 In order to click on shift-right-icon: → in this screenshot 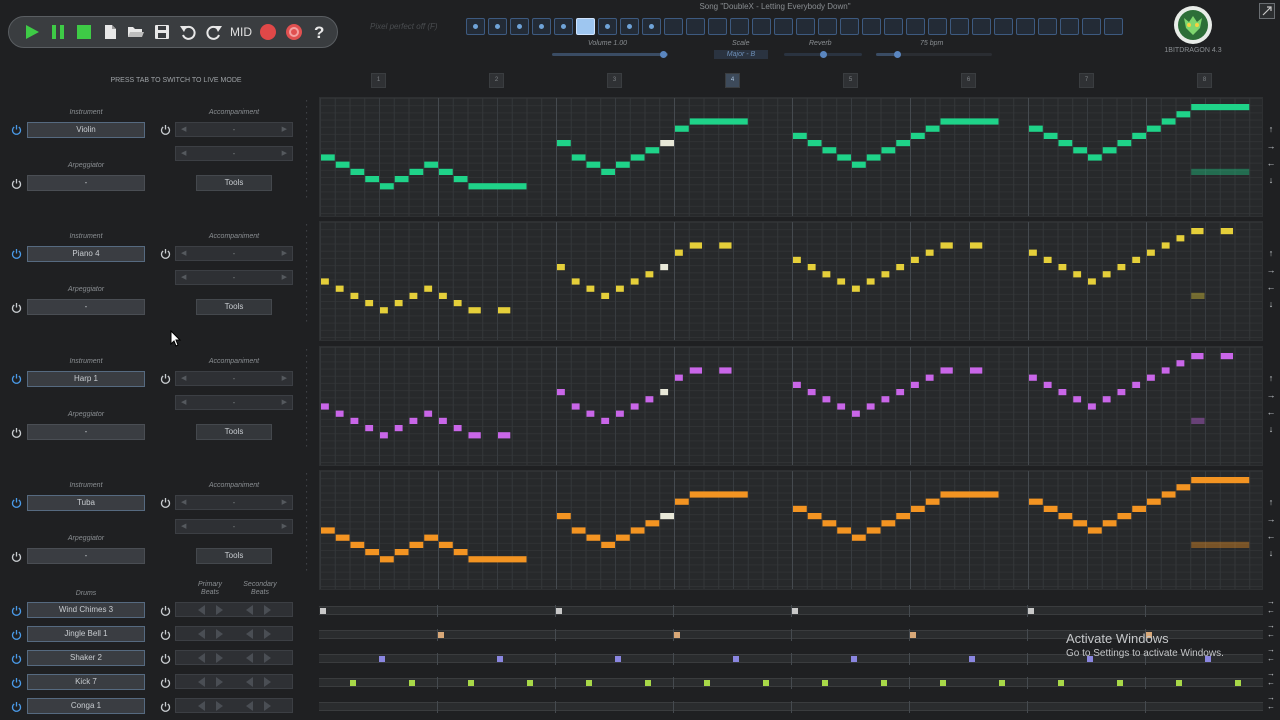, I will do `click(1271, 146)`.